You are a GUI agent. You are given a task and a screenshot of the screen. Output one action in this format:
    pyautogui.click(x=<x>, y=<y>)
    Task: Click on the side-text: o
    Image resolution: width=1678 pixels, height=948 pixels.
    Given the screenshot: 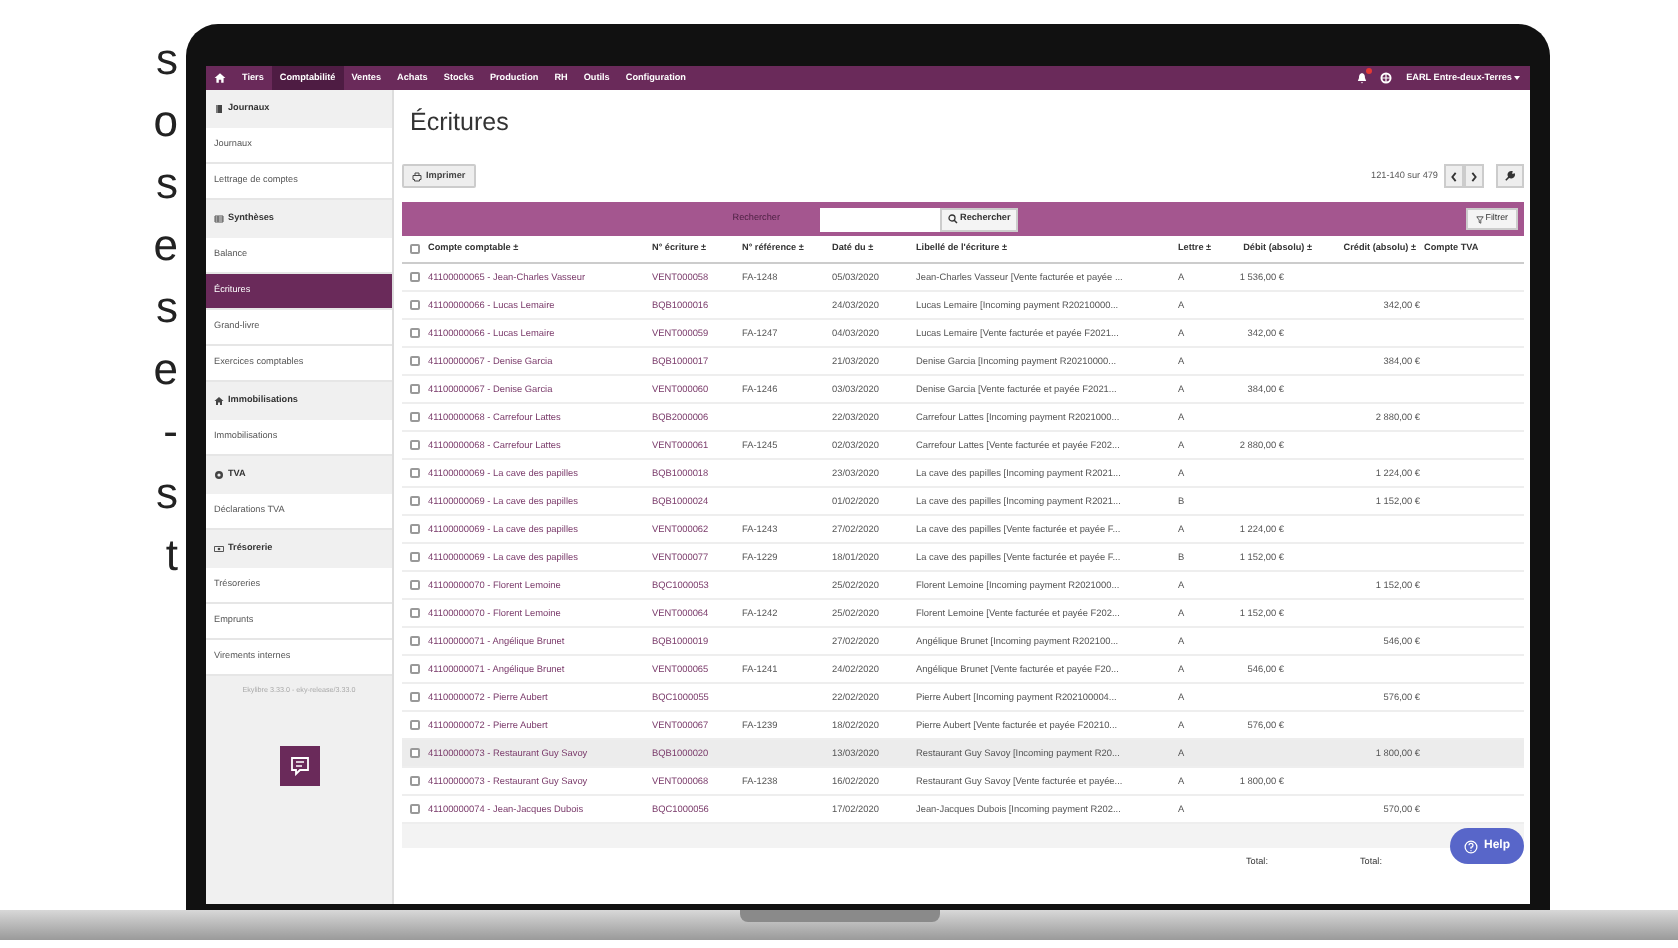 What is the action you would take?
    pyautogui.click(x=165, y=122)
    